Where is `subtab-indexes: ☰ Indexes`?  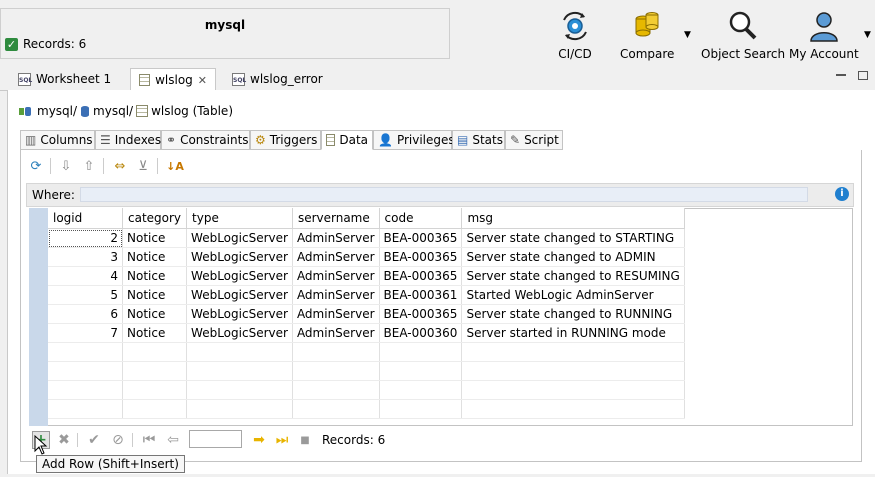
subtab-indexes: ☰ Indexes is located at coordinates (128, 140).